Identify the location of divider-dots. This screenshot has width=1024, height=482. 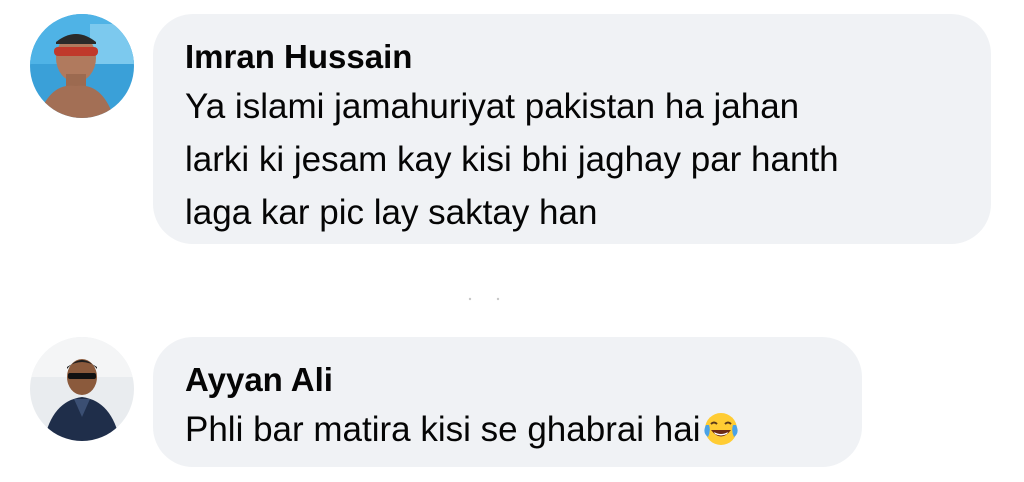
(484, 299).